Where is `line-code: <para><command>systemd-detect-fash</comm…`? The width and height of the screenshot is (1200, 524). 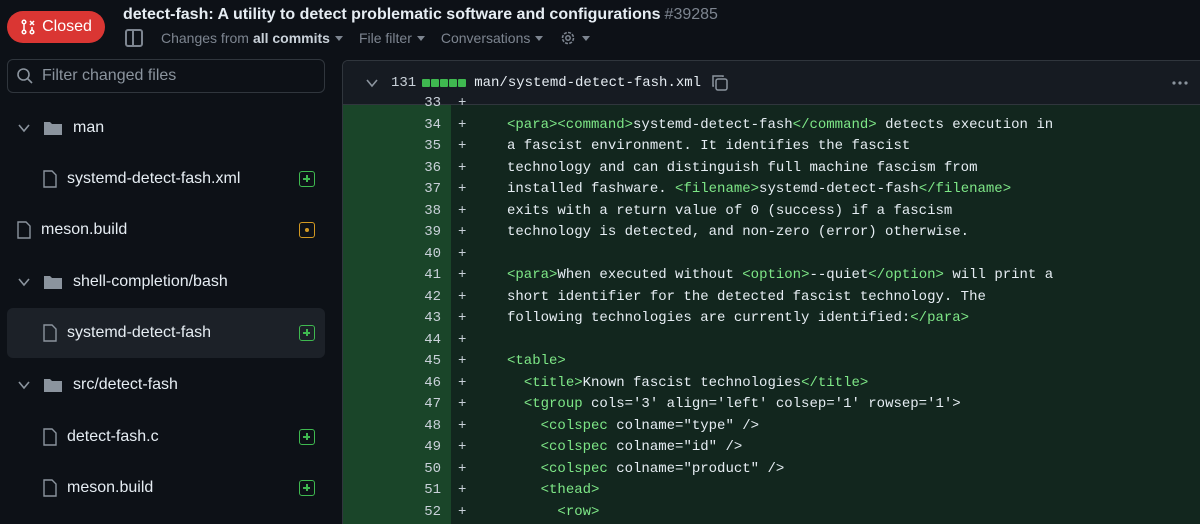 line-code: <para><command>systemd-detect-fash</comm… is located at coordinates (780, 124).